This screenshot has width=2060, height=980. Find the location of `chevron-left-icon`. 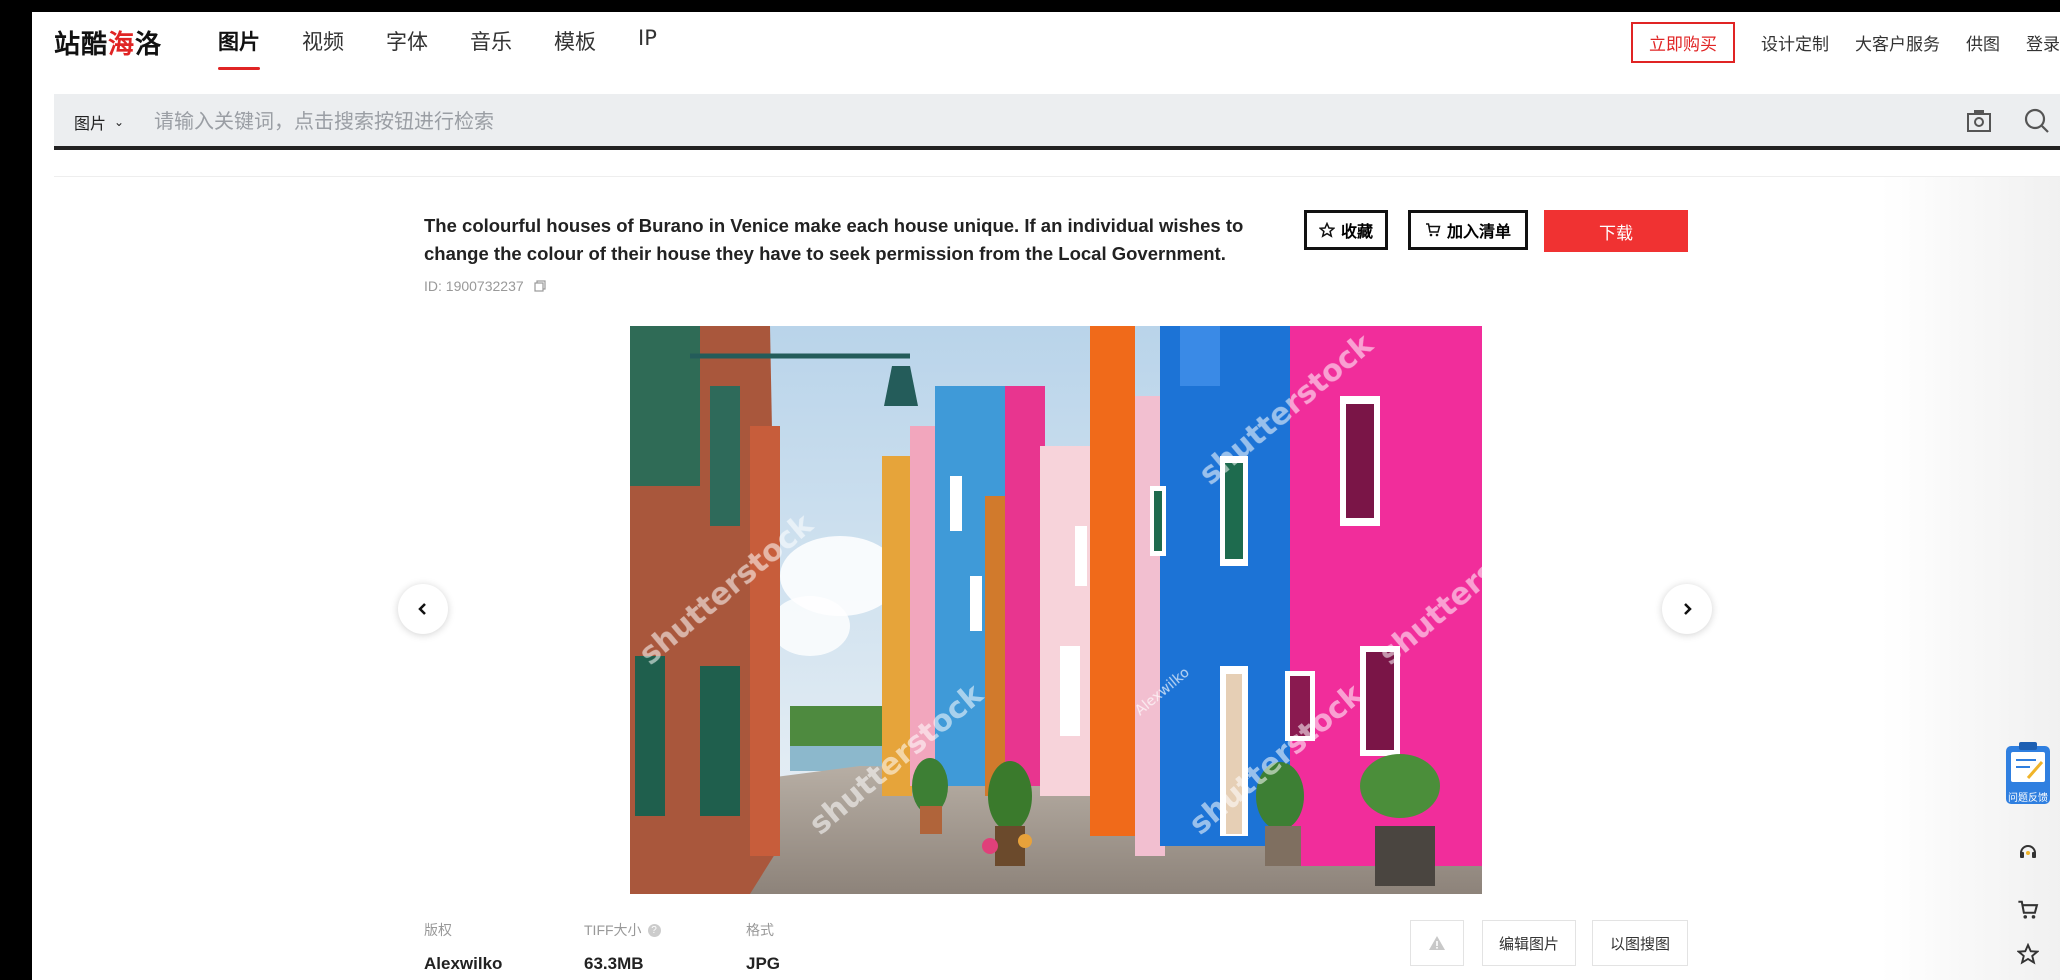

chevron-left-icon is located at coordinates (422, 609).